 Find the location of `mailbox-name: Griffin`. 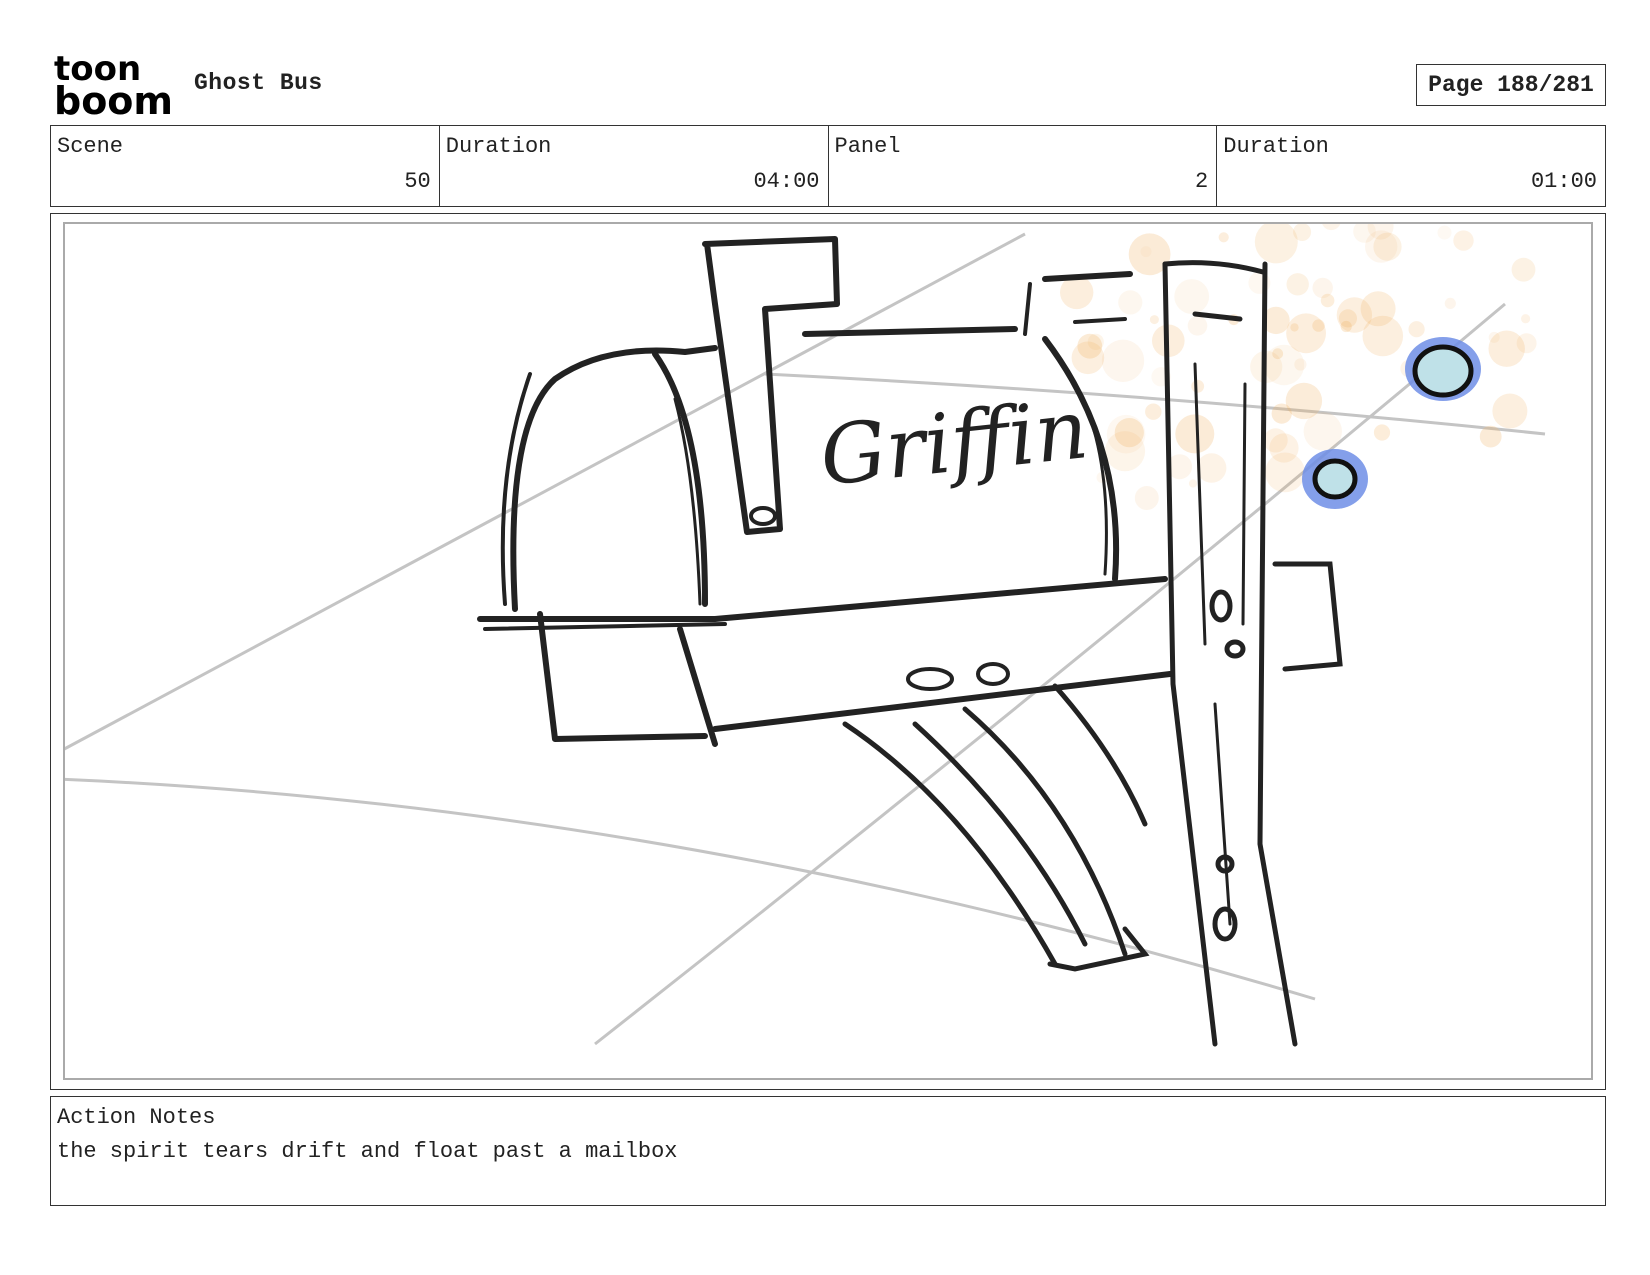

mailbox-name: Griffin is located at coordinates (954, 443).